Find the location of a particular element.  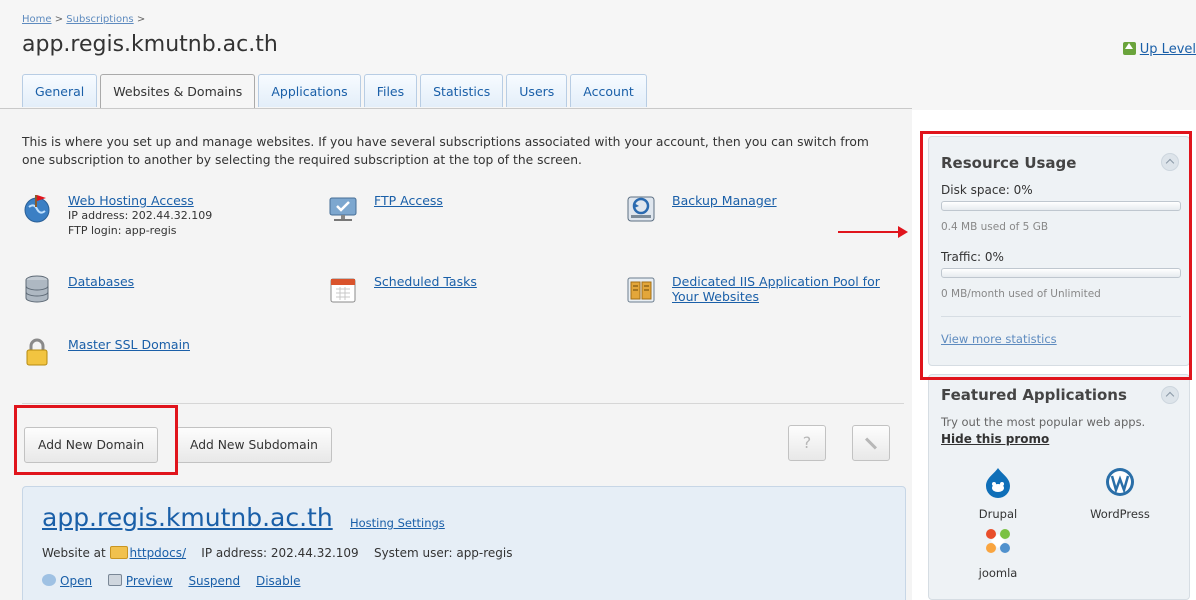

tool-master-ssl: Master SSL Domain is located at coordinates (106, 352).